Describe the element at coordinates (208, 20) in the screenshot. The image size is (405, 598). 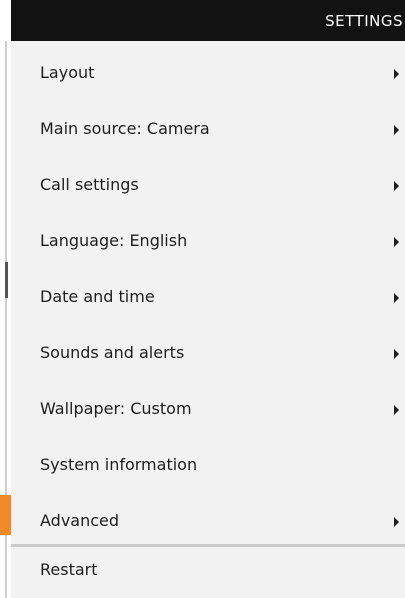
I see `settings-header: SETTINGS` at that location.